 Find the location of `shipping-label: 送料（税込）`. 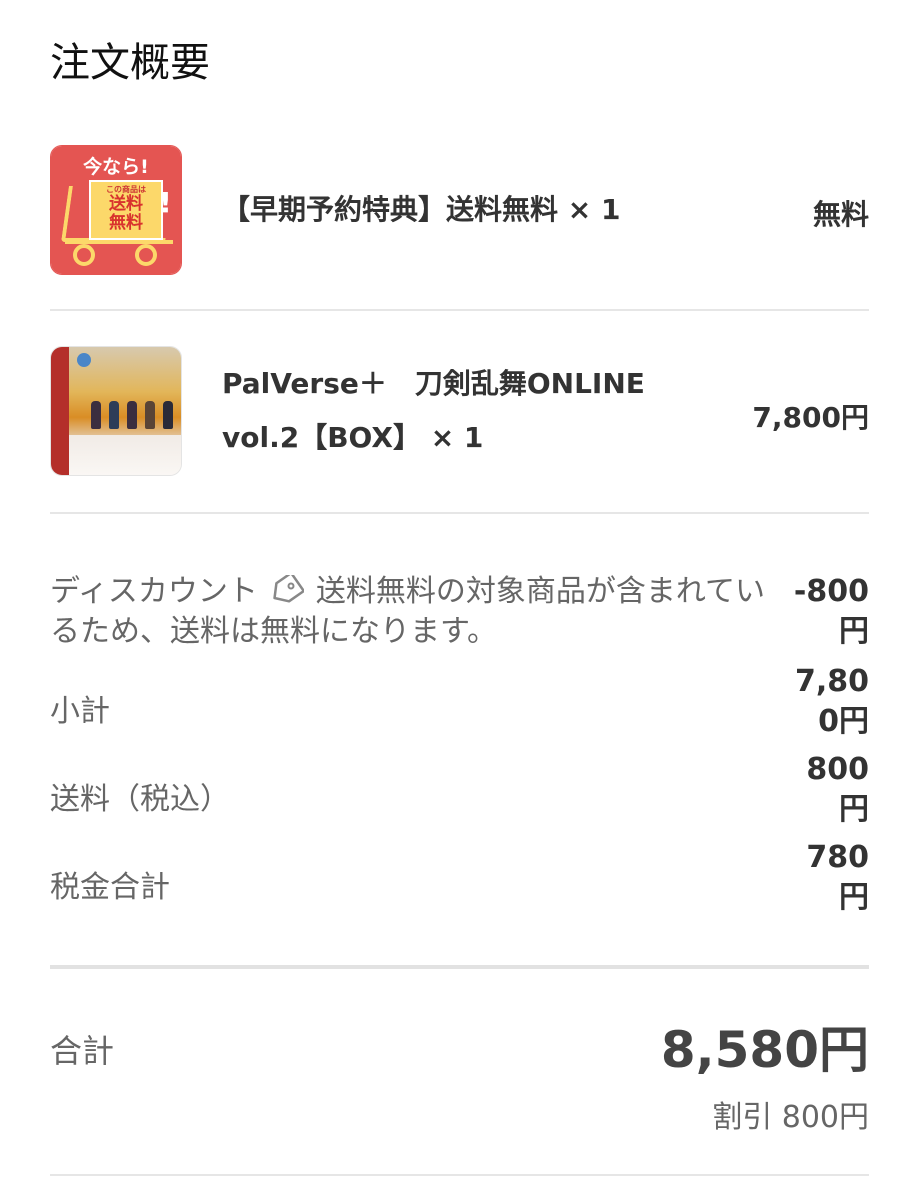

shipping-label: 送料（税込） is located at coordinates (140, 799).